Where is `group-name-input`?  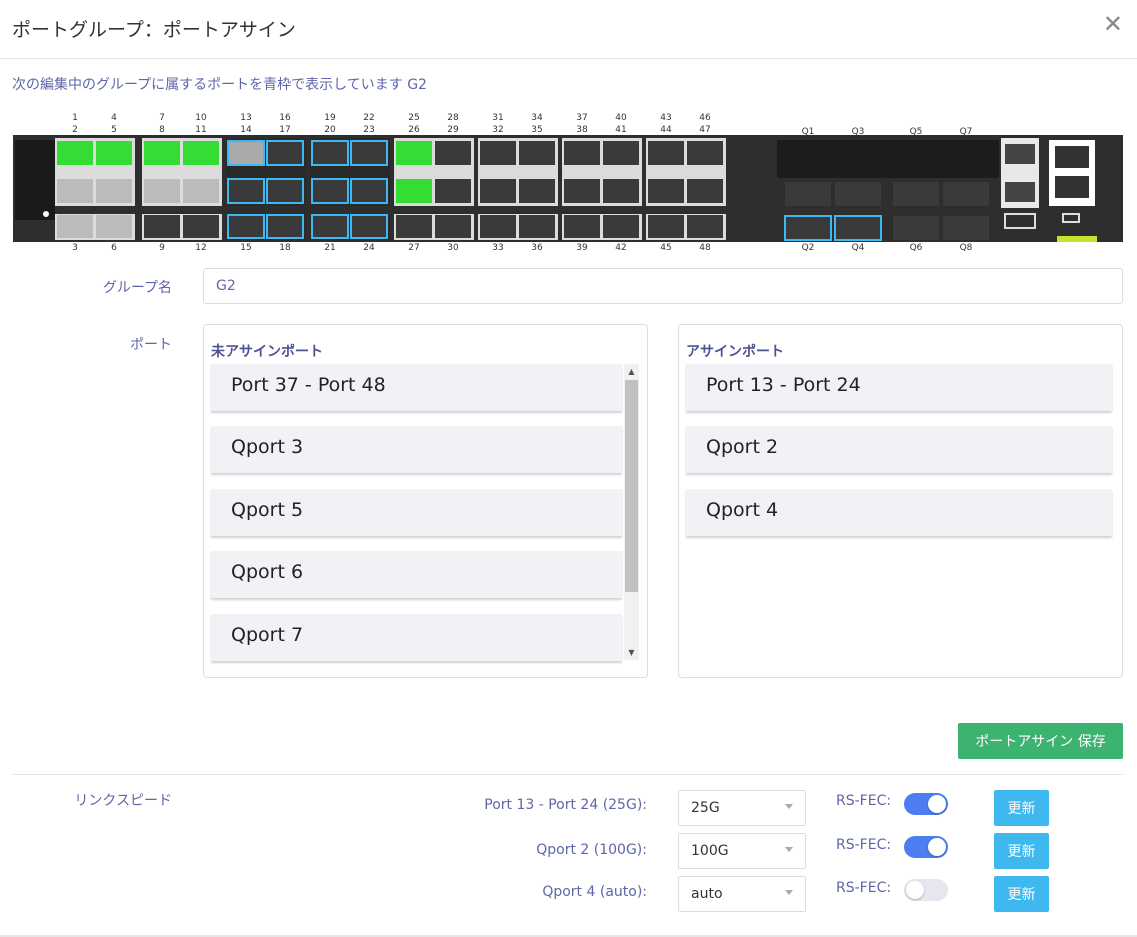 group-name-input is located at coordinates (663, 286).